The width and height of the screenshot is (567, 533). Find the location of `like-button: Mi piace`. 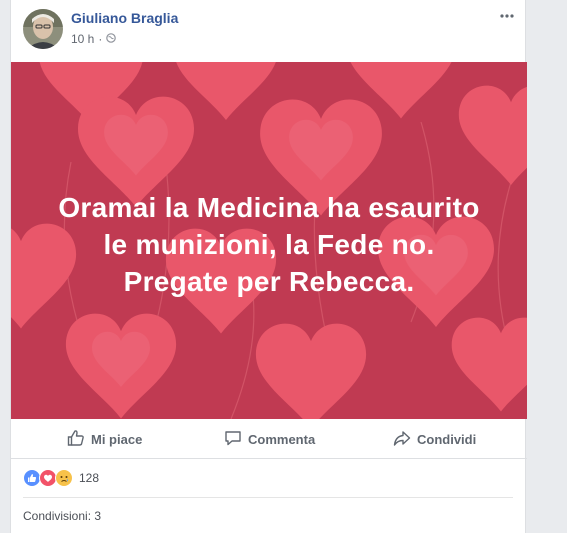

like-button: Mi piace is located at coordinates (104, 439).